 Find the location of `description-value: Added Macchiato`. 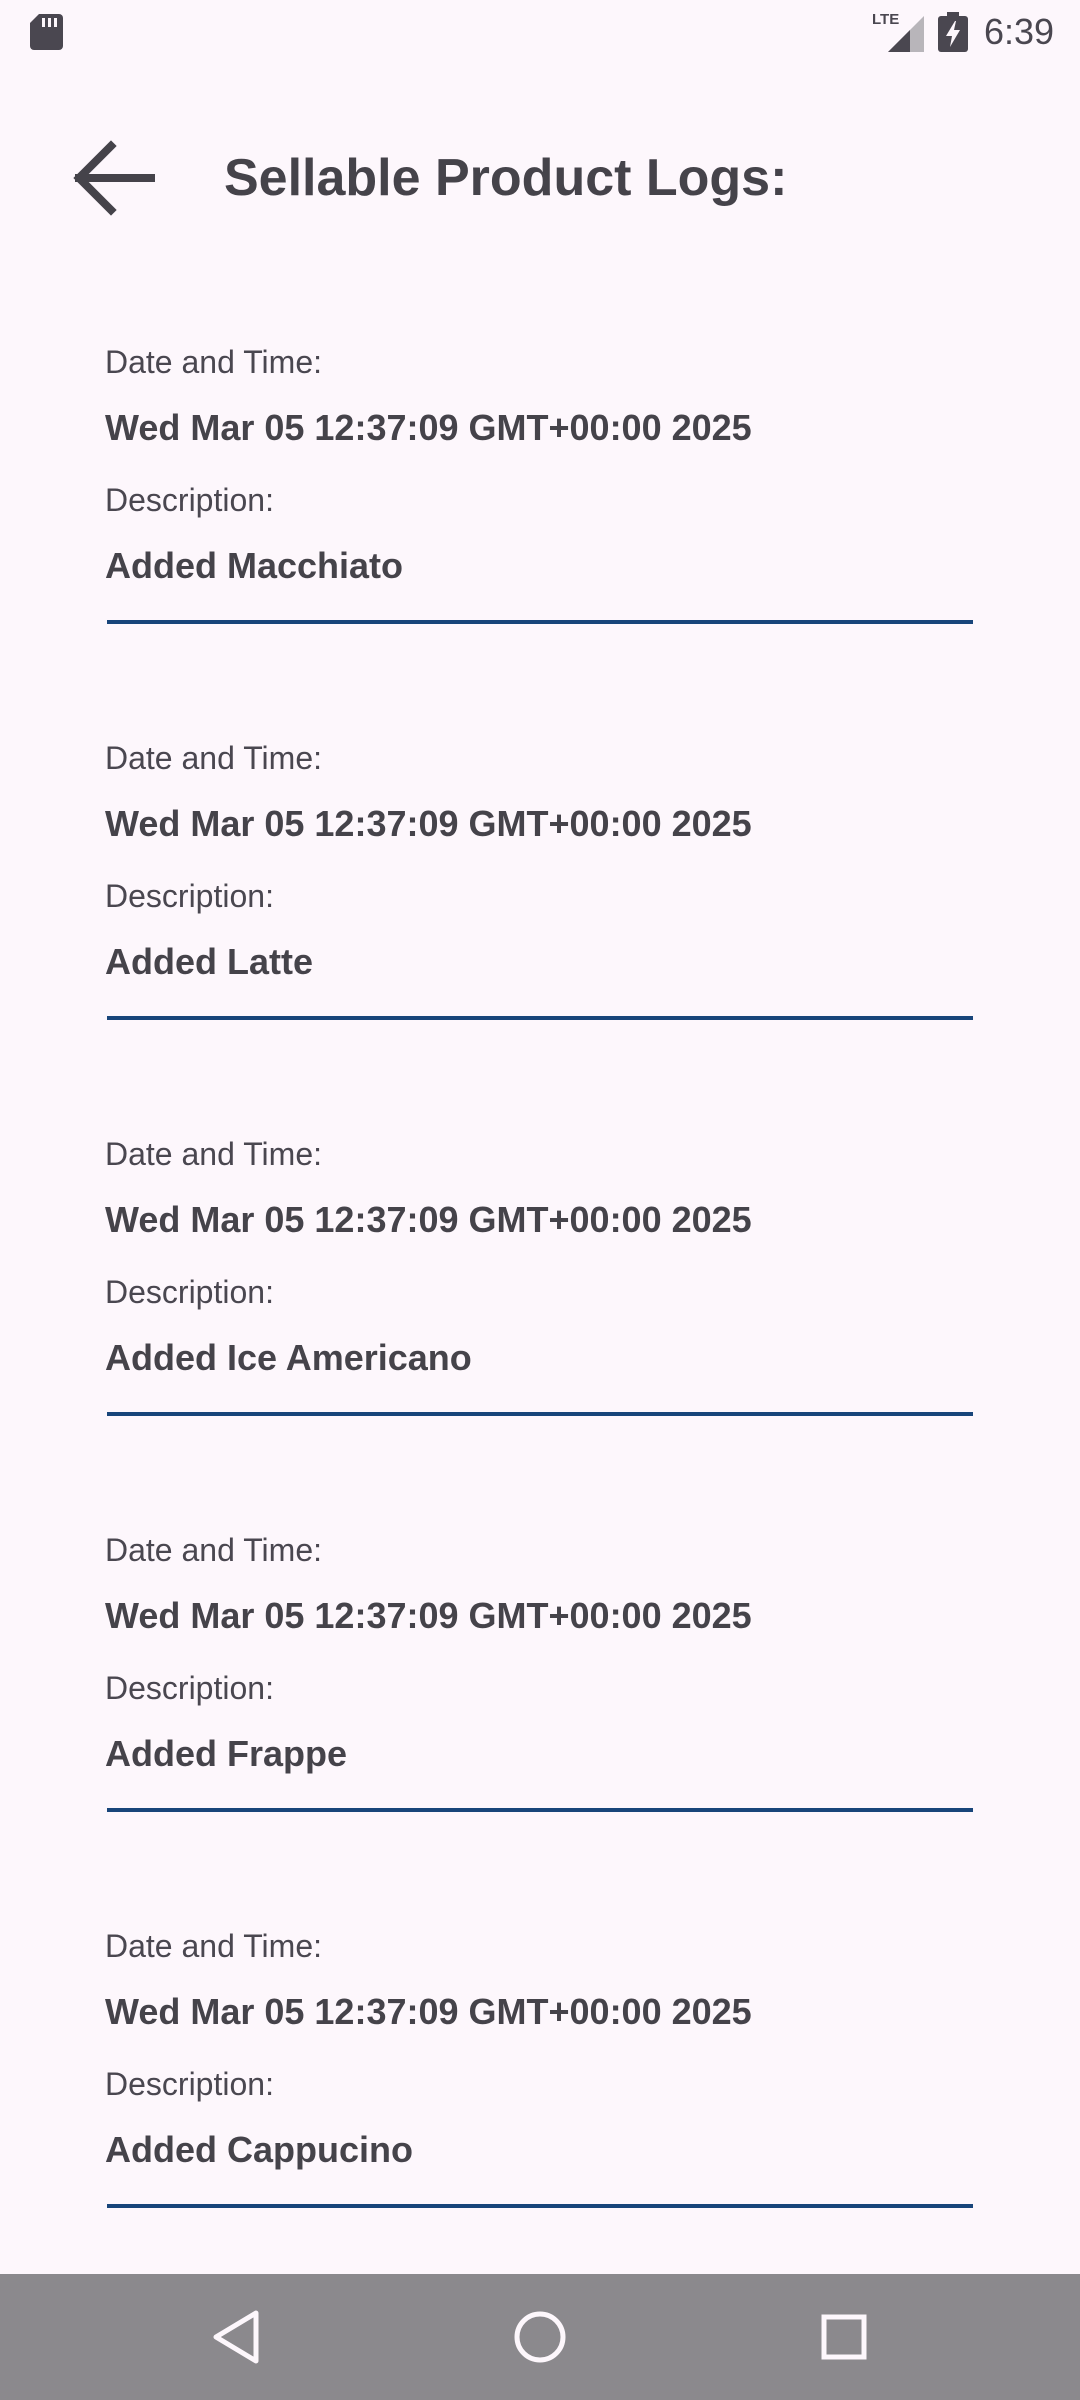

description-value: Added Macchiato is located at coordinates (254, 565).